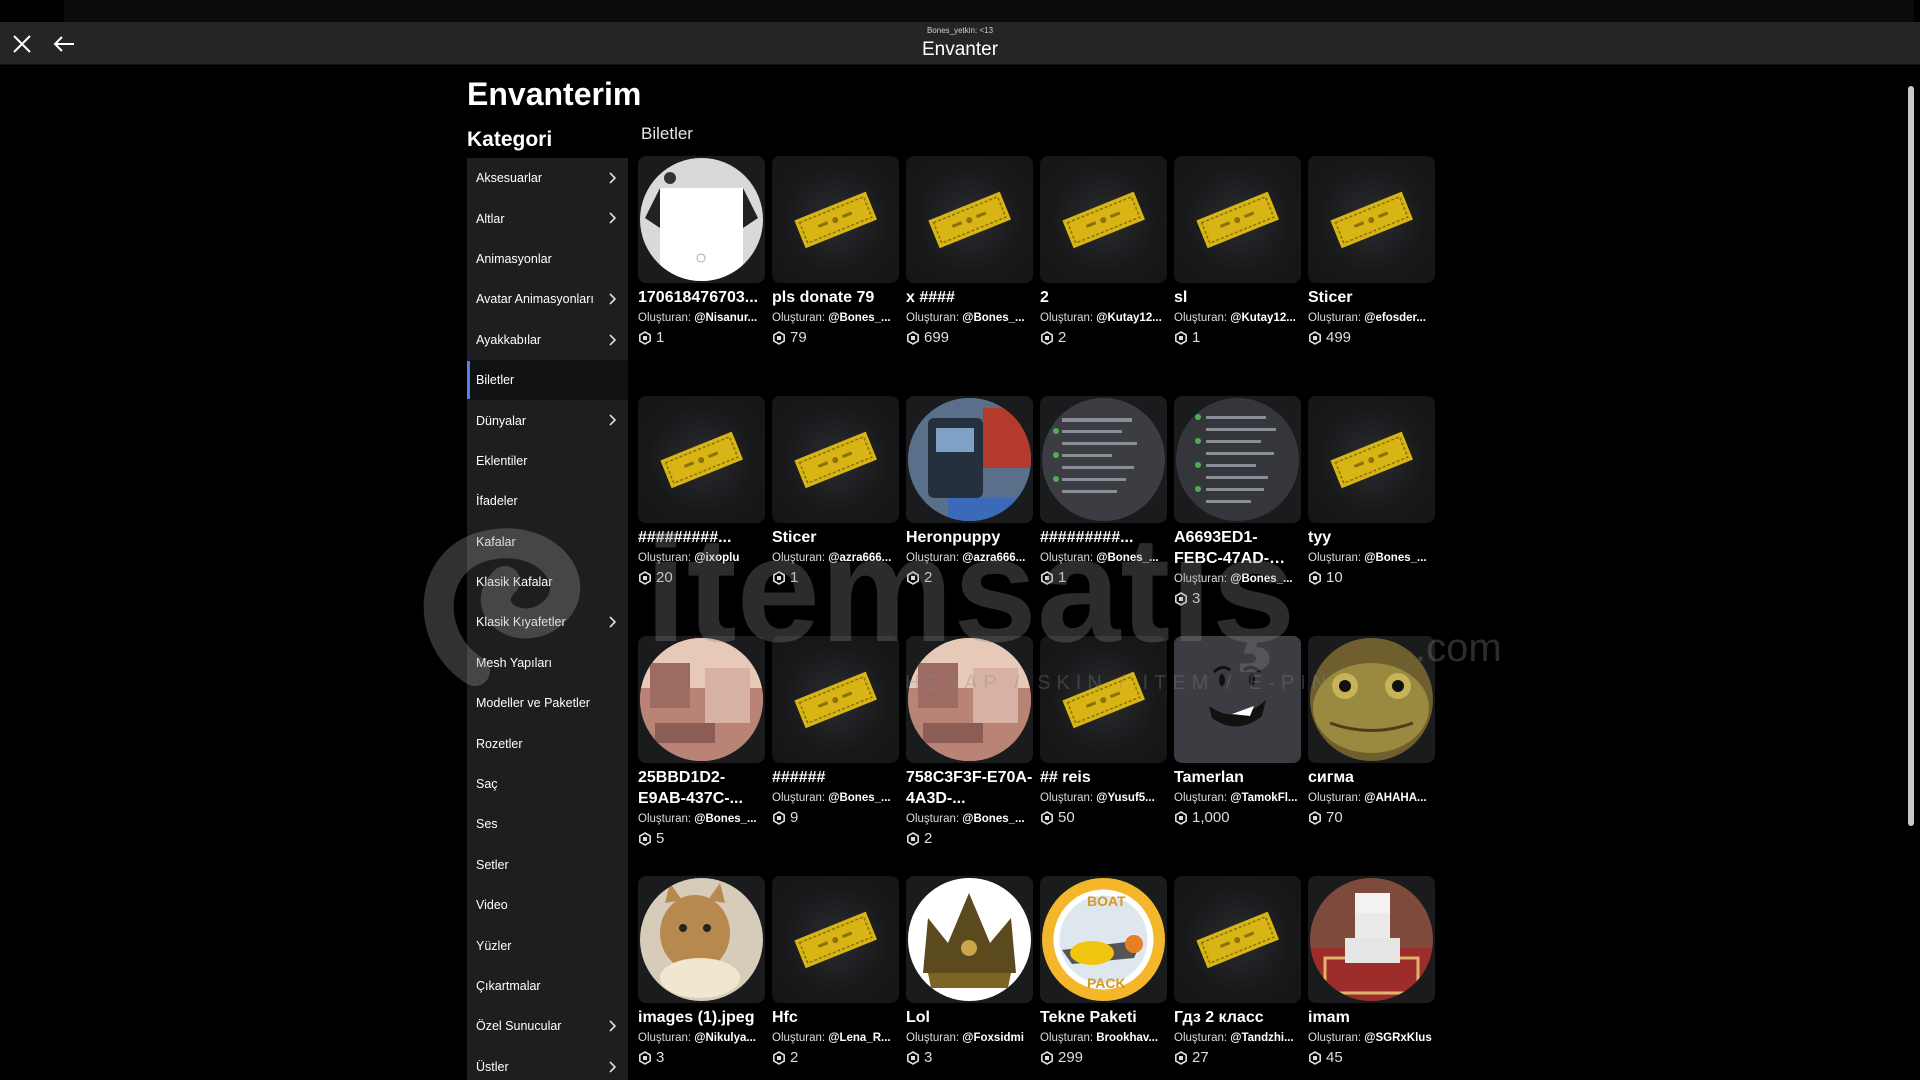 The image size is (1920, 1080). What do you see at coordinates (1911, 456) in the screenshot?
I see `scrollbar-thumb` at bounding box center [1911, 456].